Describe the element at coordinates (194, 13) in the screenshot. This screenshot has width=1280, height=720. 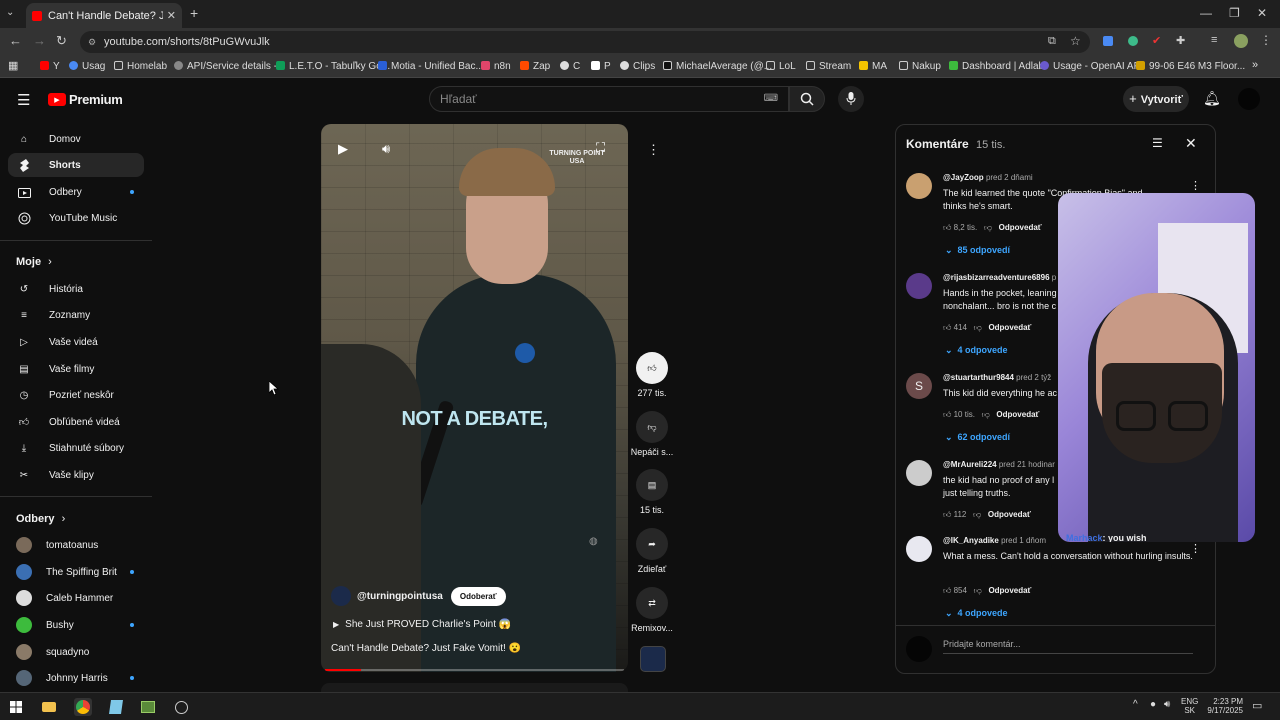
I see `new-tab-icon: +` at that location.